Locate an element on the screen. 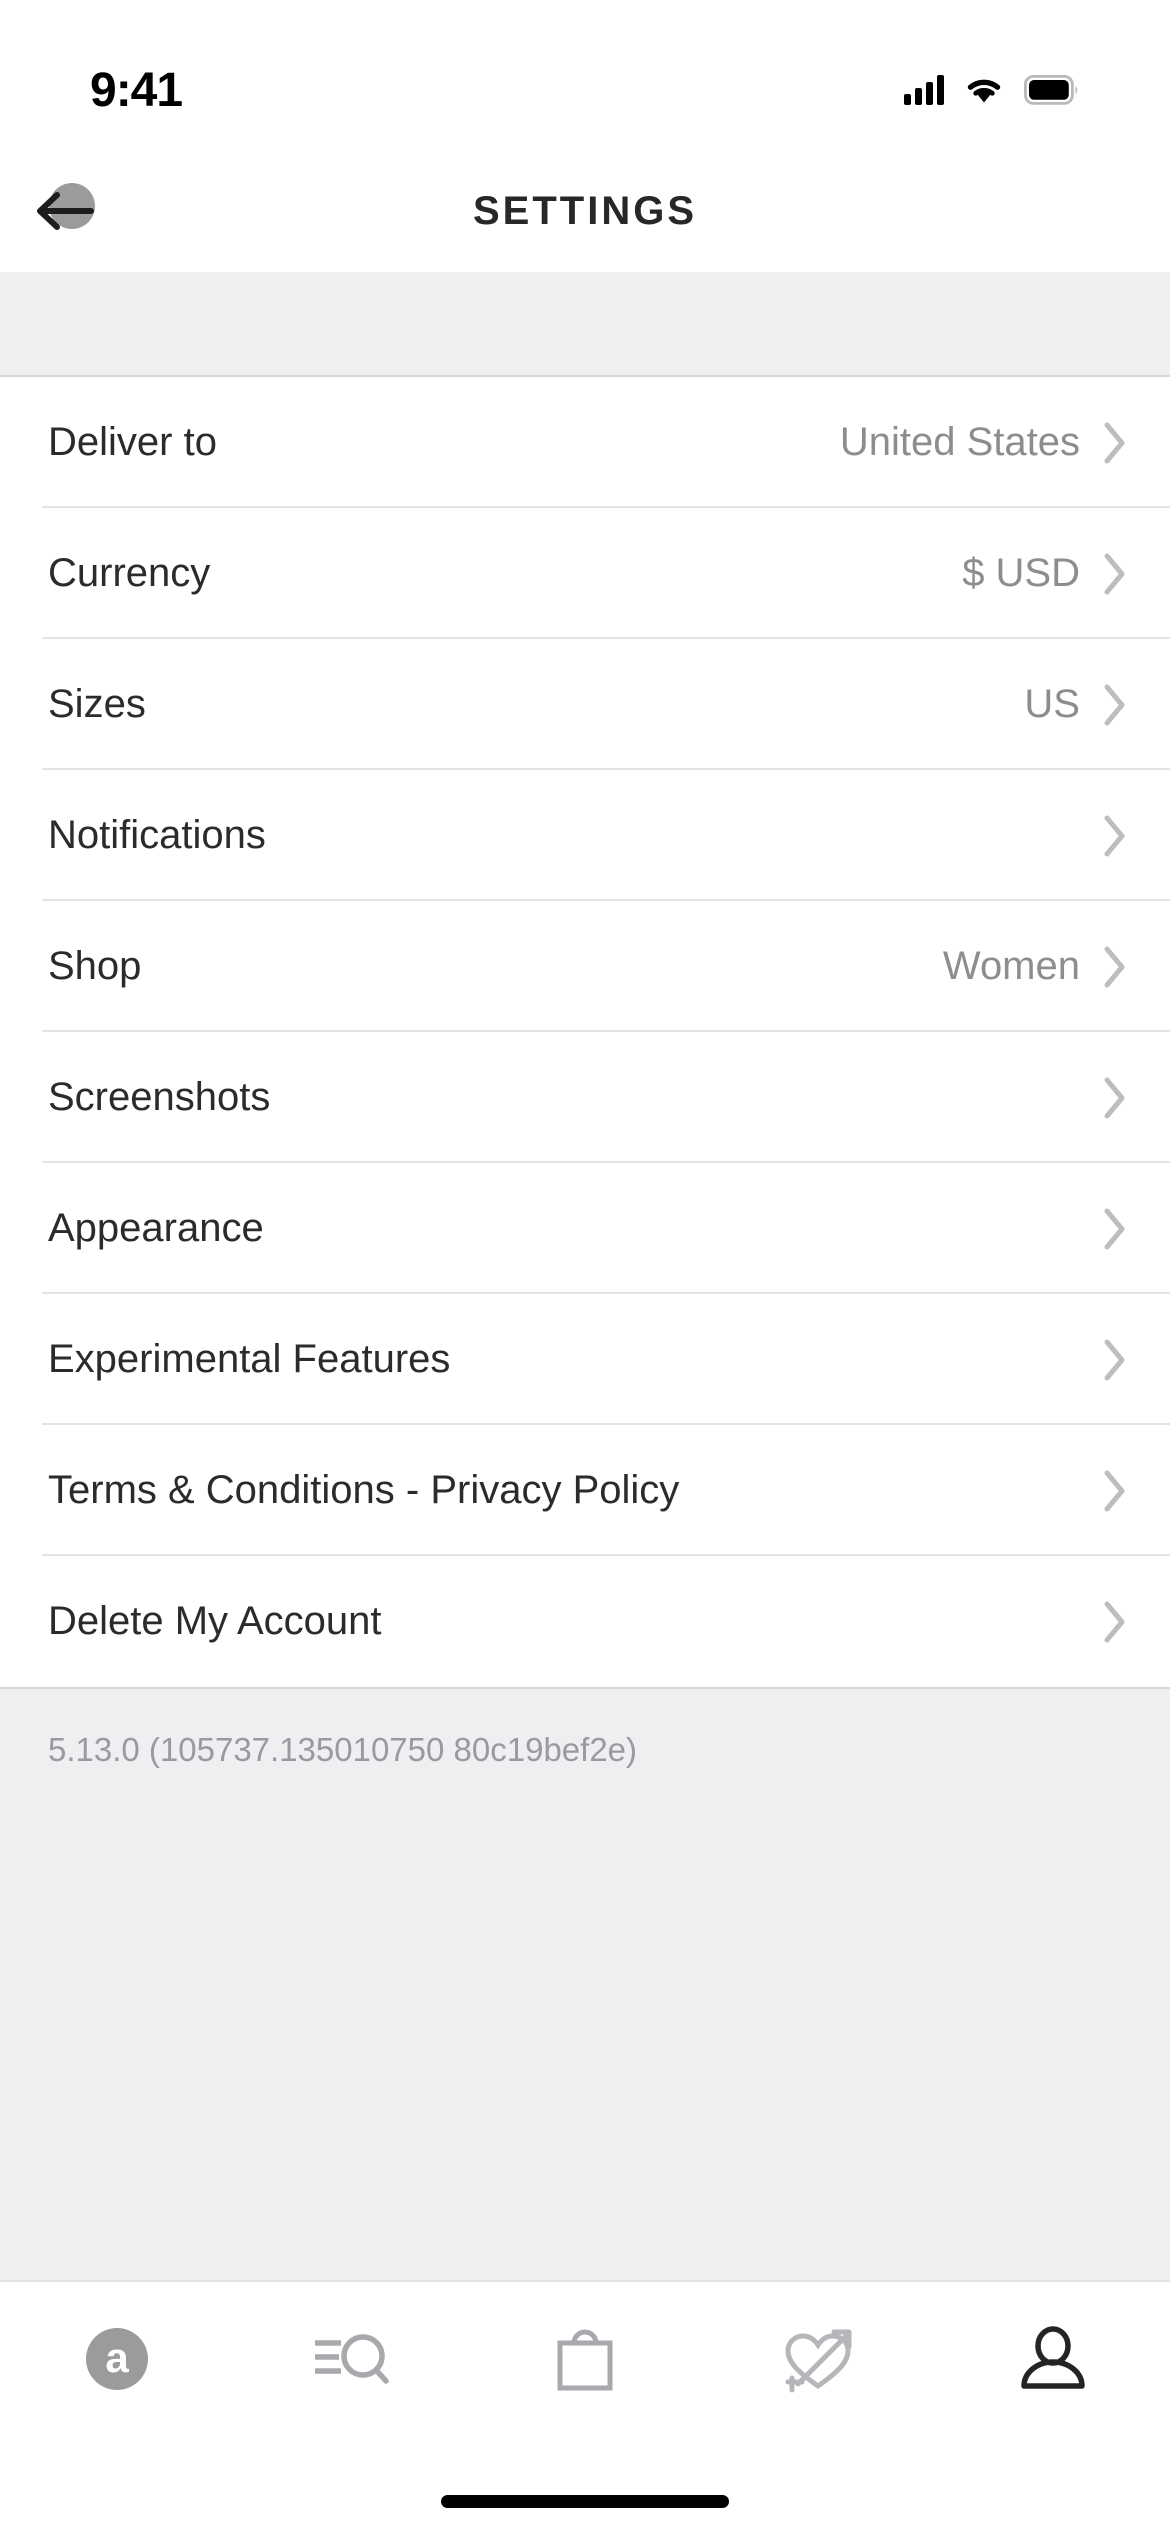 This screenshot has height=2532, width=1170. heart-arrow-icon is located at coordinates (818, 2361).